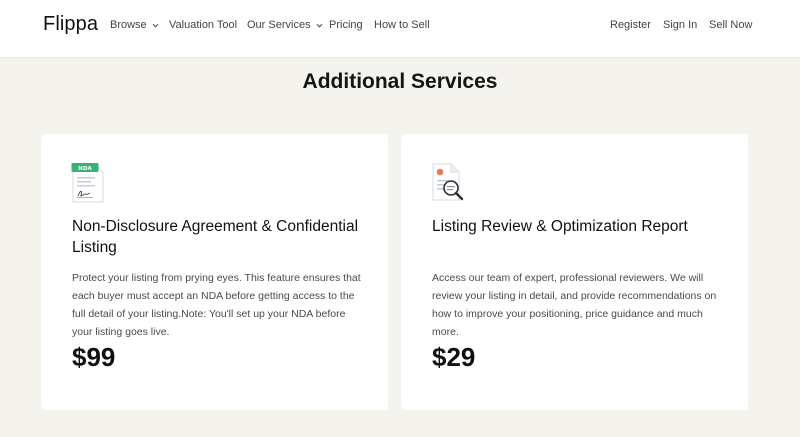 This screenshot has height=437, width=800. Describe the element at coordinates (85, 169) in the screenshot. I see `nda-badge-text: NDA` at that location.